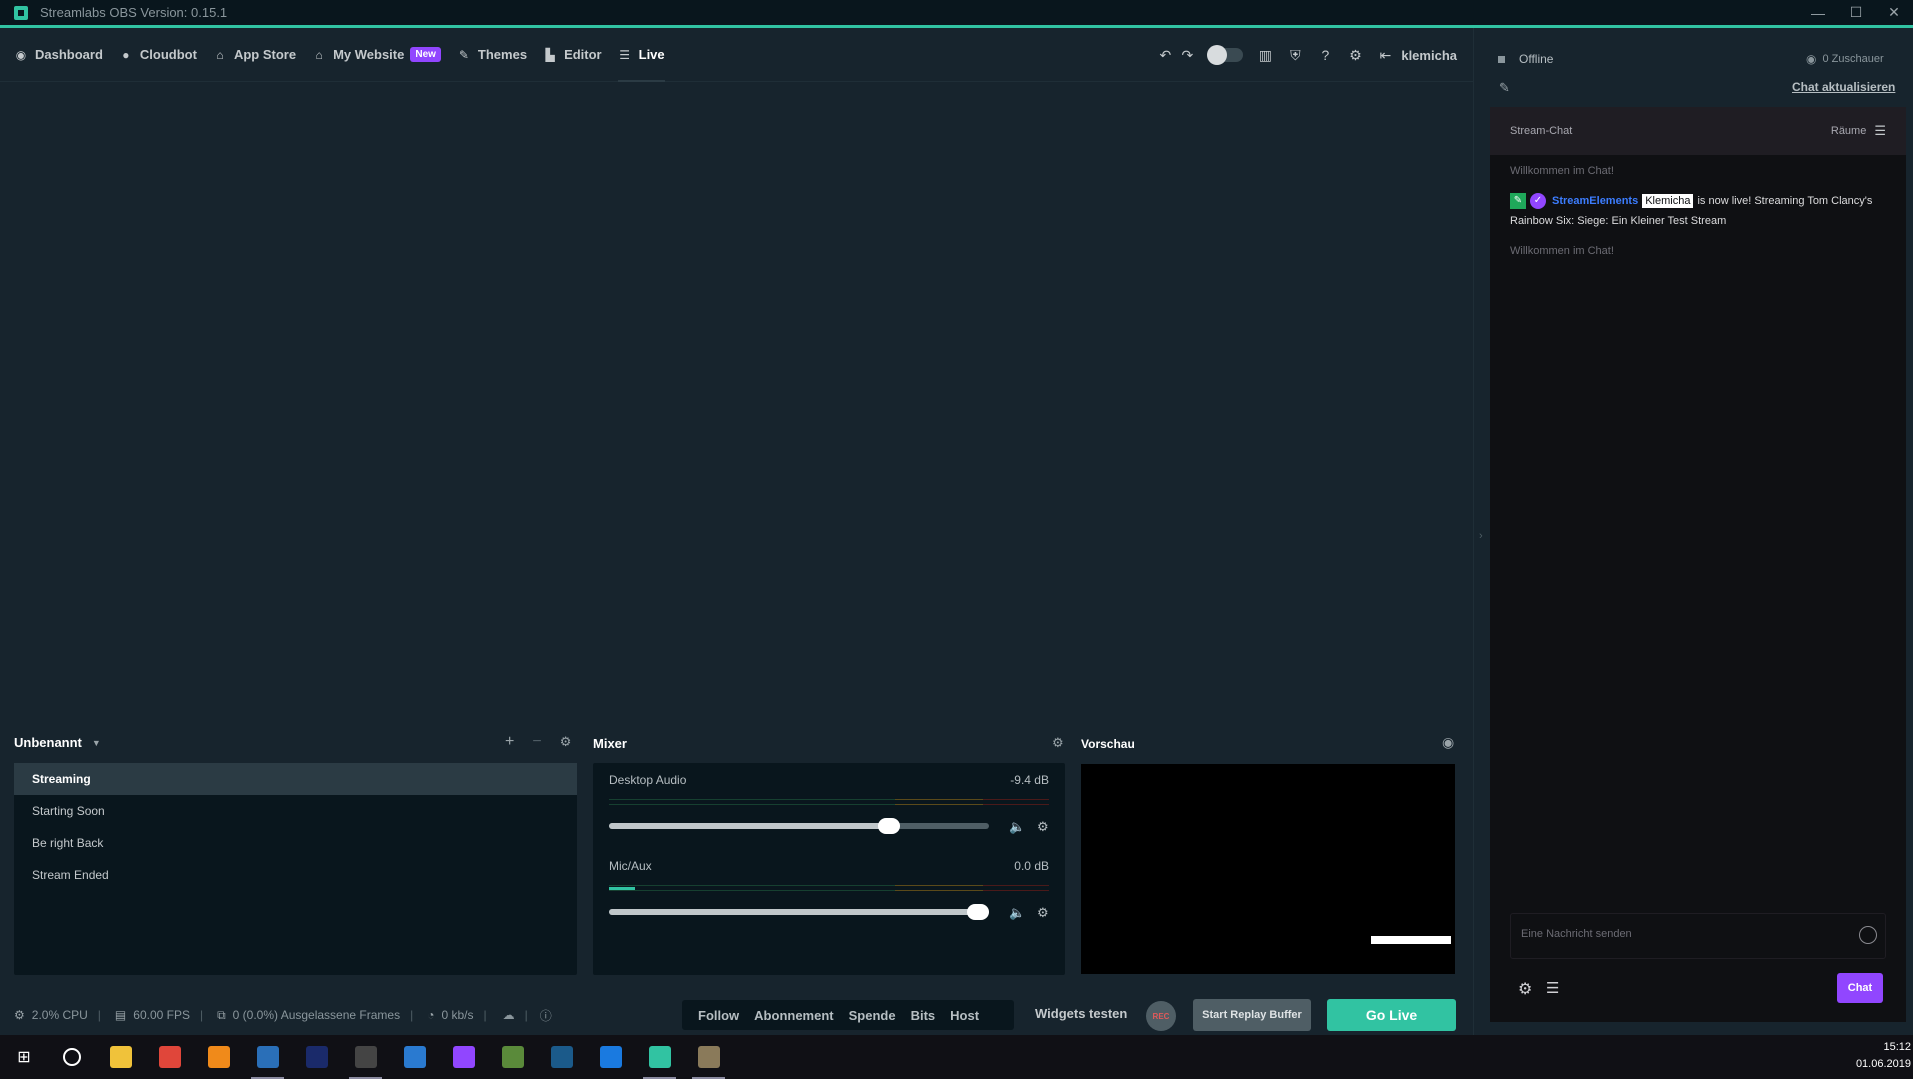 The image size is (1913, 1079). What do you see at coordinates (1504, 88) in the screenshot?
I see `edit-stream-info-icon: ✎` at bounding box center [1504, 88].